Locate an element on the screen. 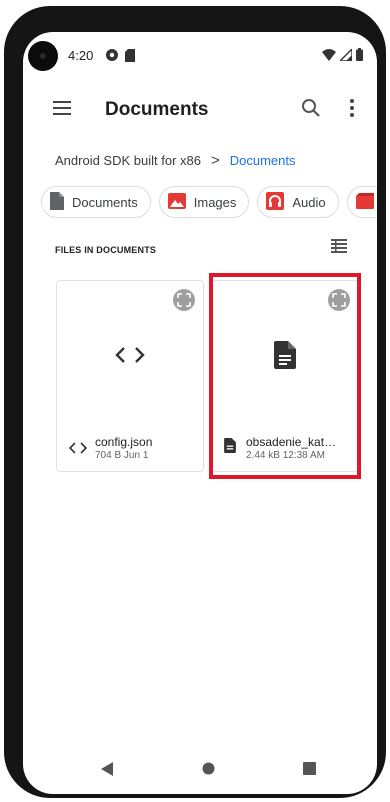  document-icon is located at coordinates (61, 202).